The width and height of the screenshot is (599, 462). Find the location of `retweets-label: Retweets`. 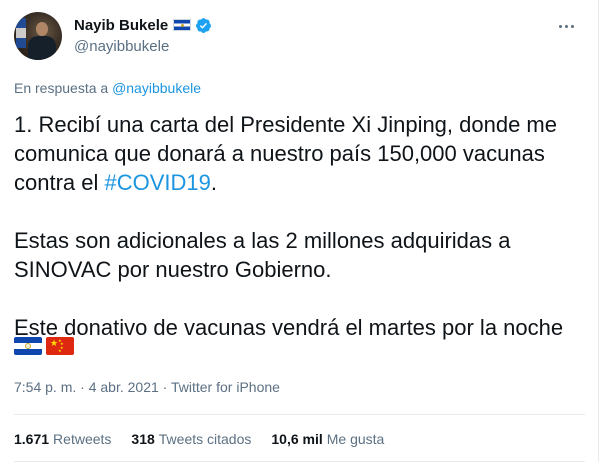

retweets-label: Retweets is located at coordinates (82, 439).